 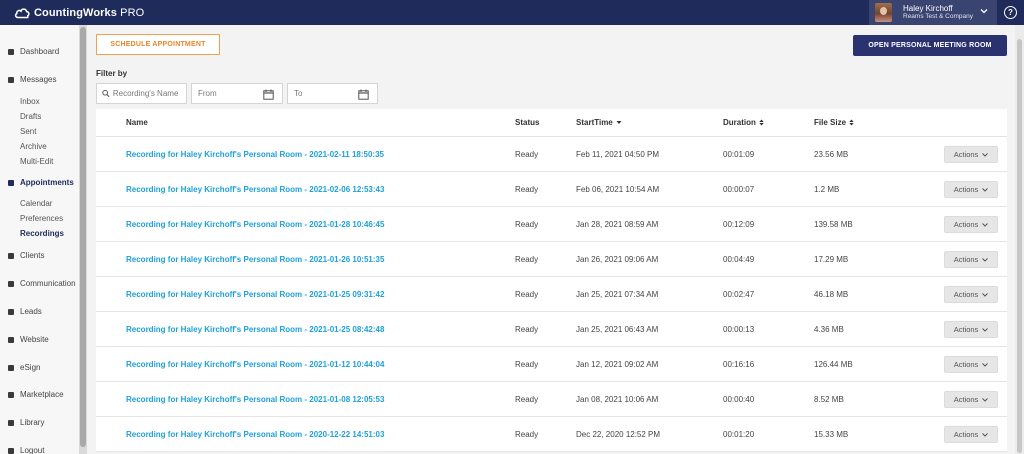 I want to click on page-scrollbar, so click(x=1019, y=239).